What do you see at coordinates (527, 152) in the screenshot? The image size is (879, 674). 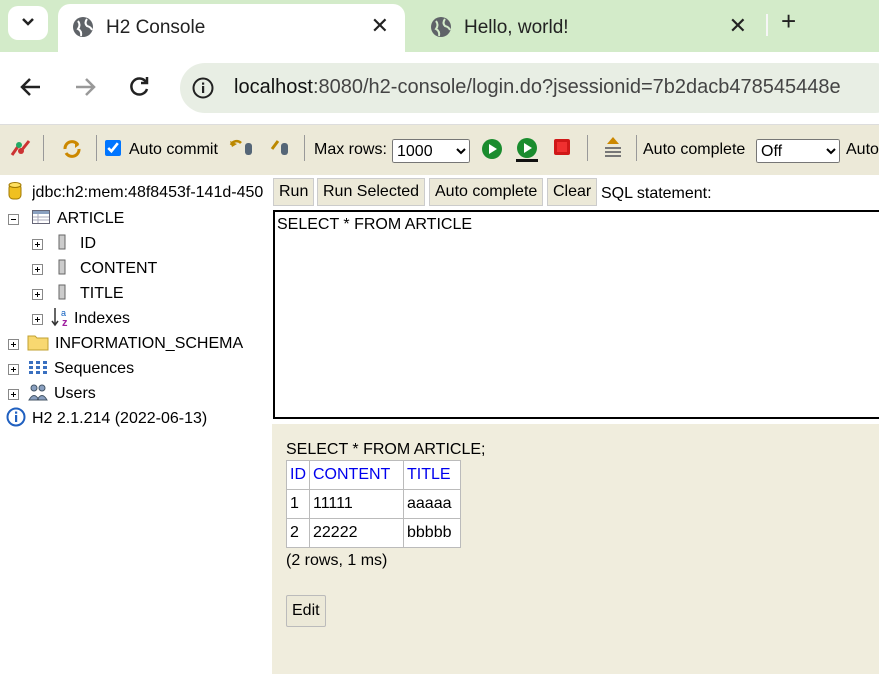 I see `execute-line-icon` at bounding box center [527, 152].